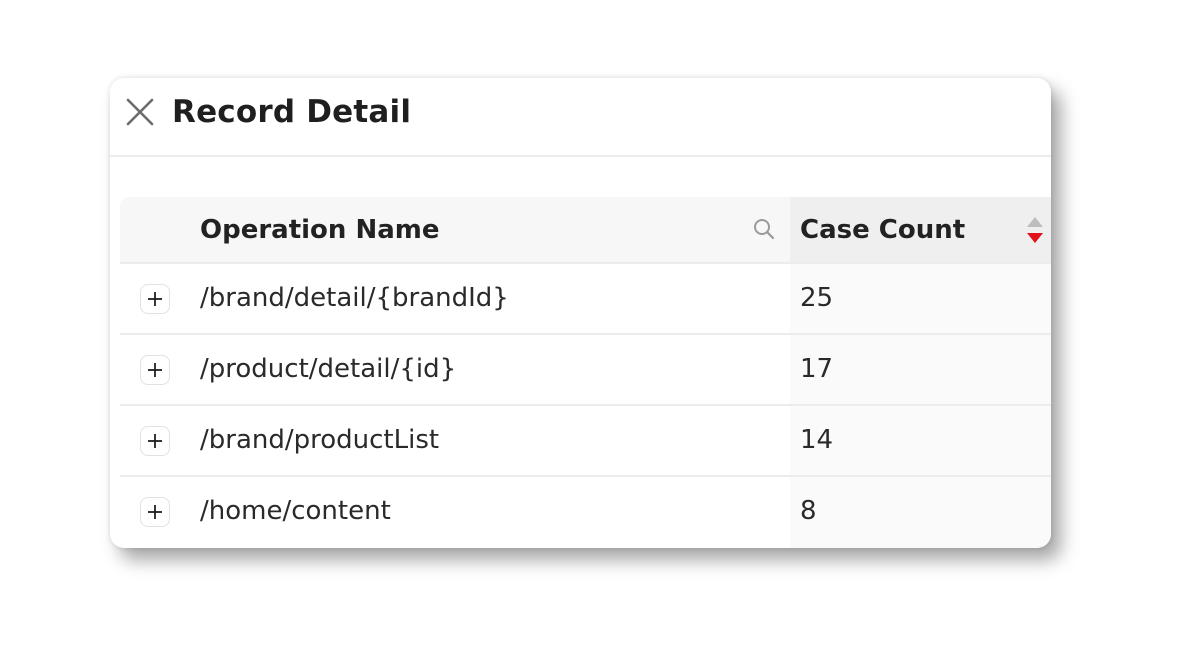 The image size is (1197, 648). I want to click on table-row: /home/content 8, so click(585, 512).